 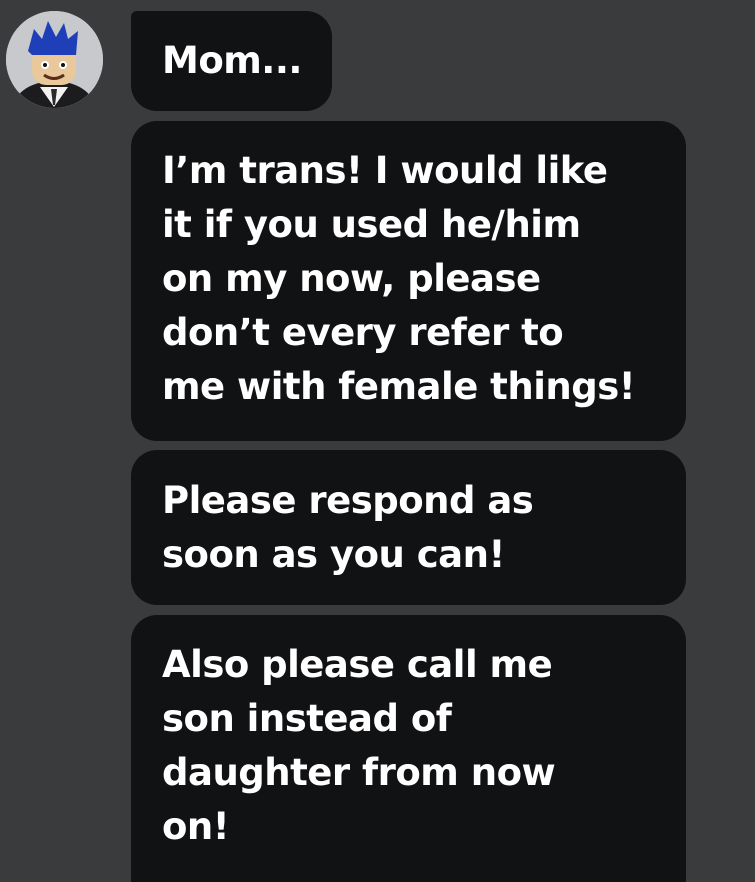 What do you see at coordinates (348, 500) in the screenshot?
I see `message-text: Please respond as` at bounding box center [348, 500].